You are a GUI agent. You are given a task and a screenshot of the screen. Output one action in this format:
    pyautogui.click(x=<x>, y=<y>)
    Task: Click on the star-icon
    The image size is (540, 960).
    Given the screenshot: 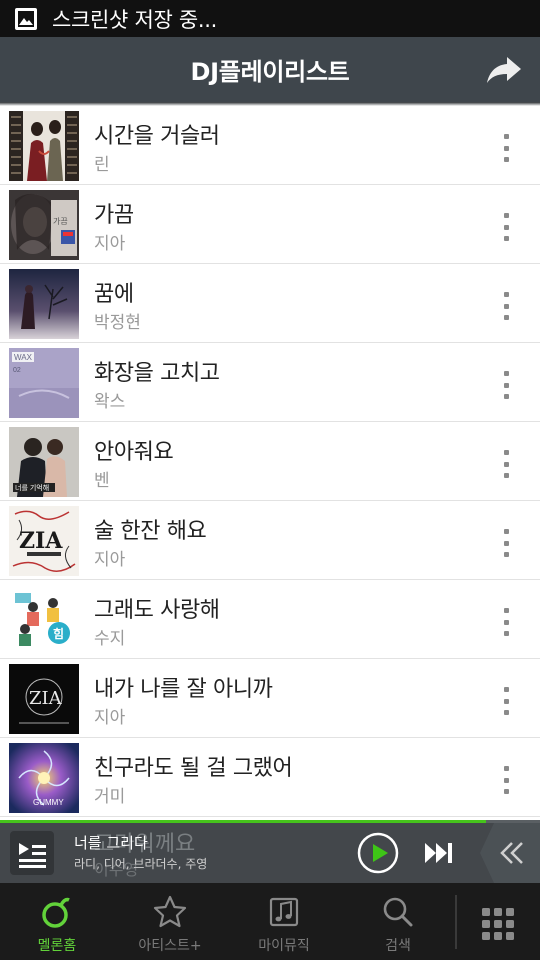 What is the action you would take?
    pyautogui.click(x=170, y=911)
    